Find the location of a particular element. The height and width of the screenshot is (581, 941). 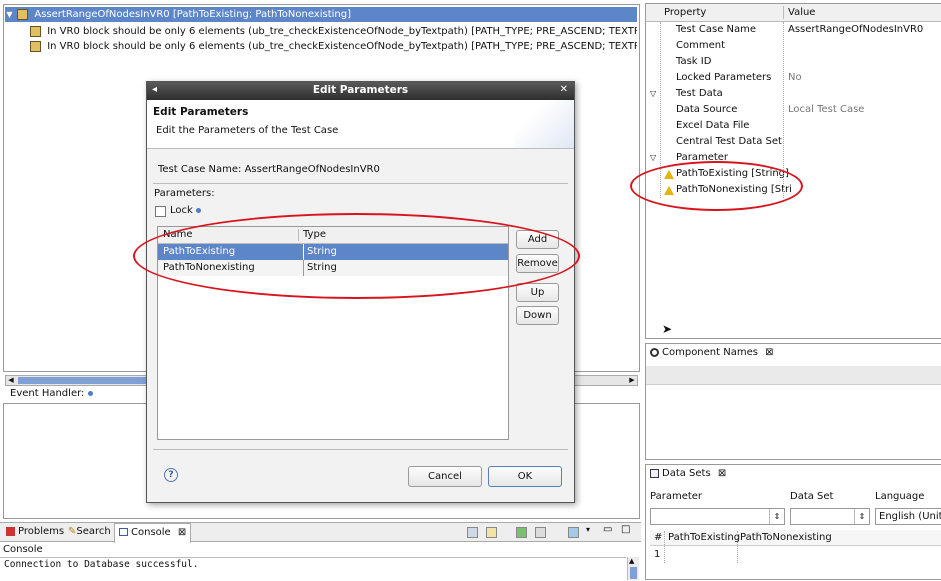

lock-label: Lock is located at coordinates (185, 210).